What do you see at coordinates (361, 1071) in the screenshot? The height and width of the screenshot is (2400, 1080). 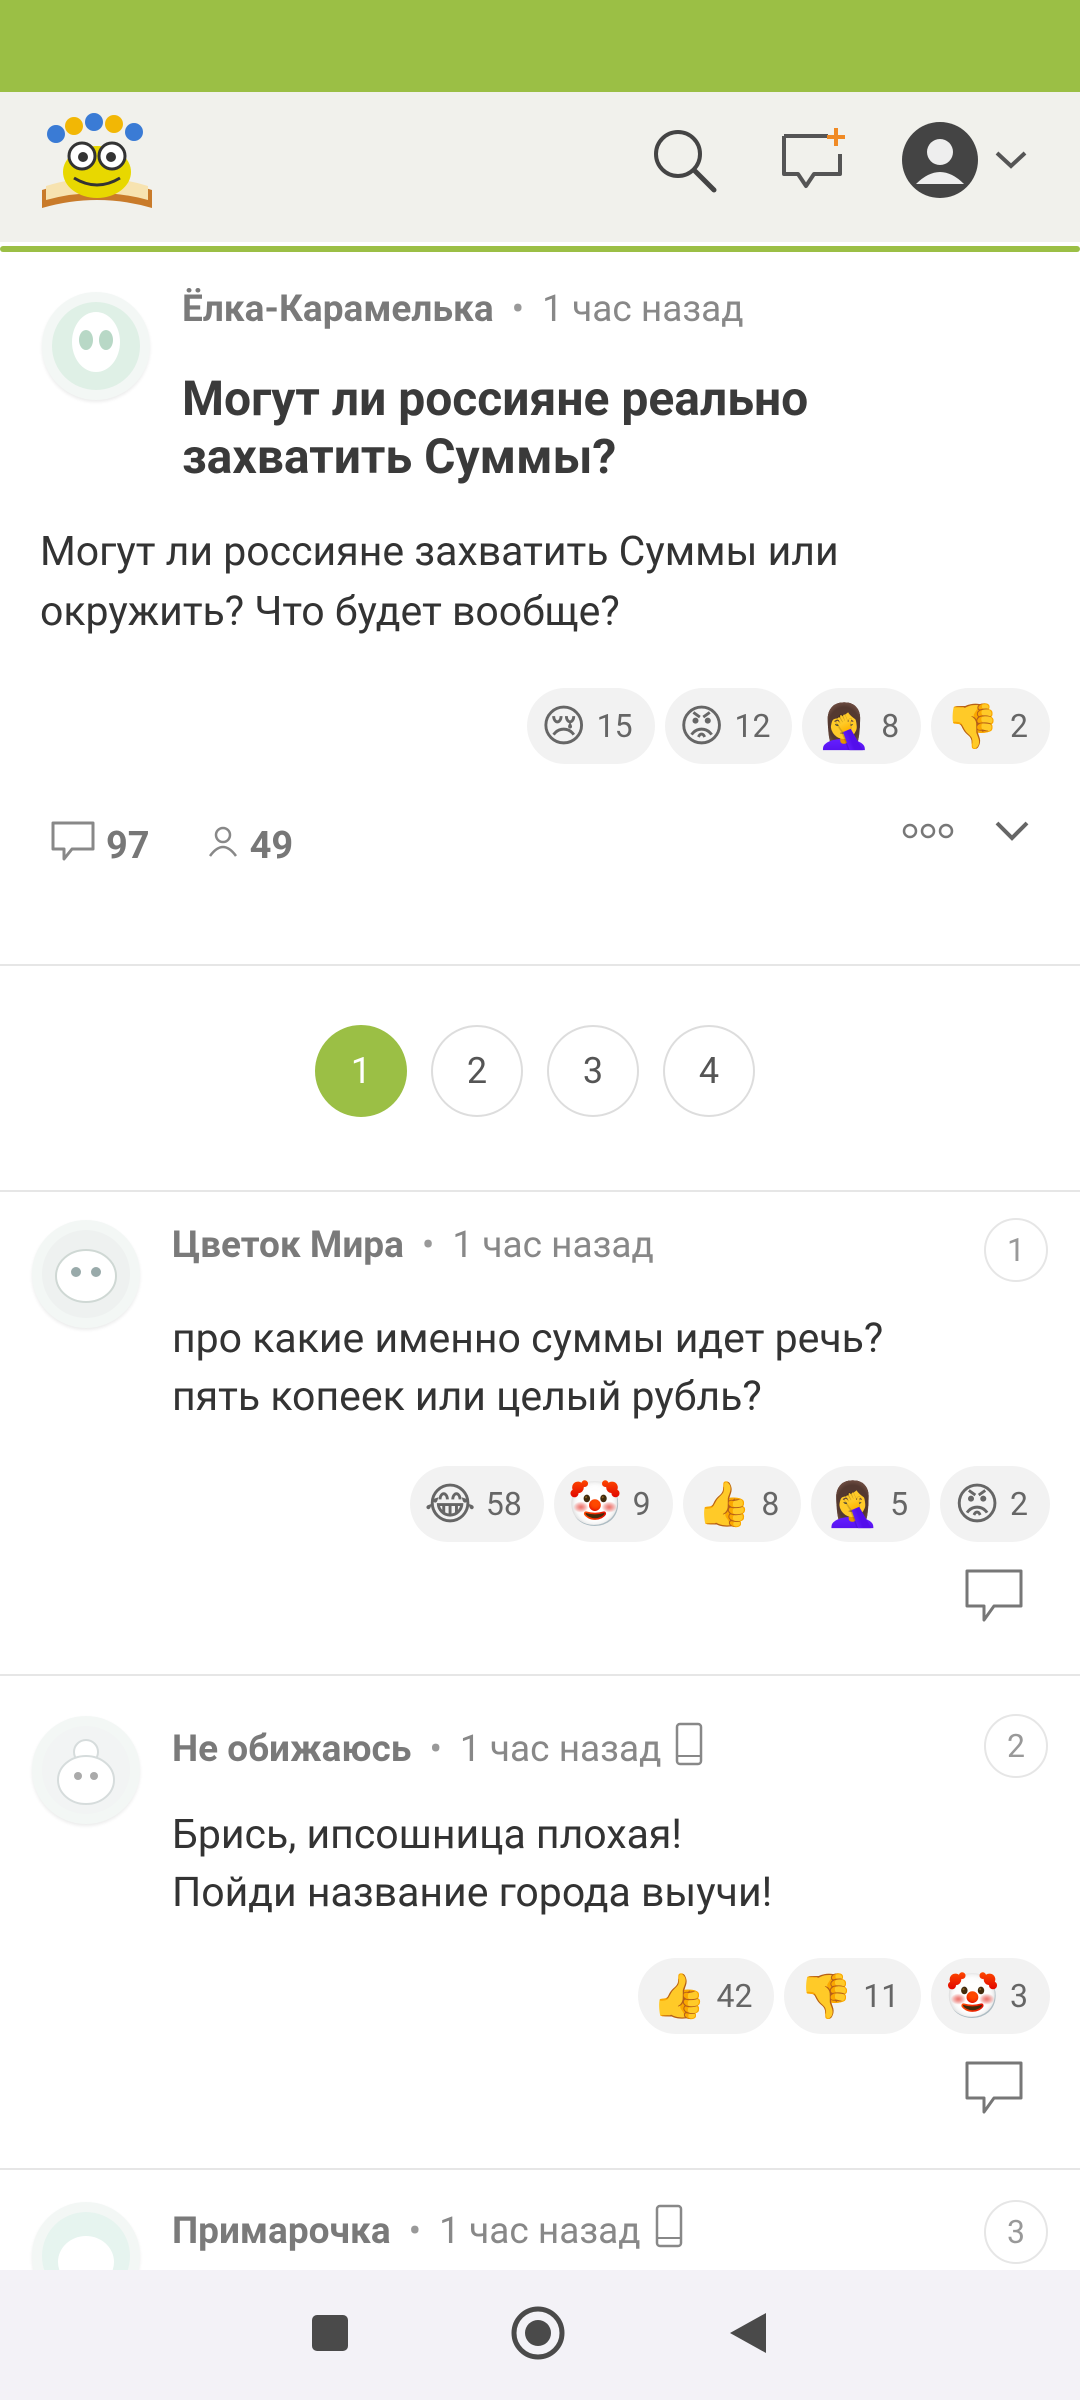 I see `page-button-1: 1` at bounding box center [361, 1071].